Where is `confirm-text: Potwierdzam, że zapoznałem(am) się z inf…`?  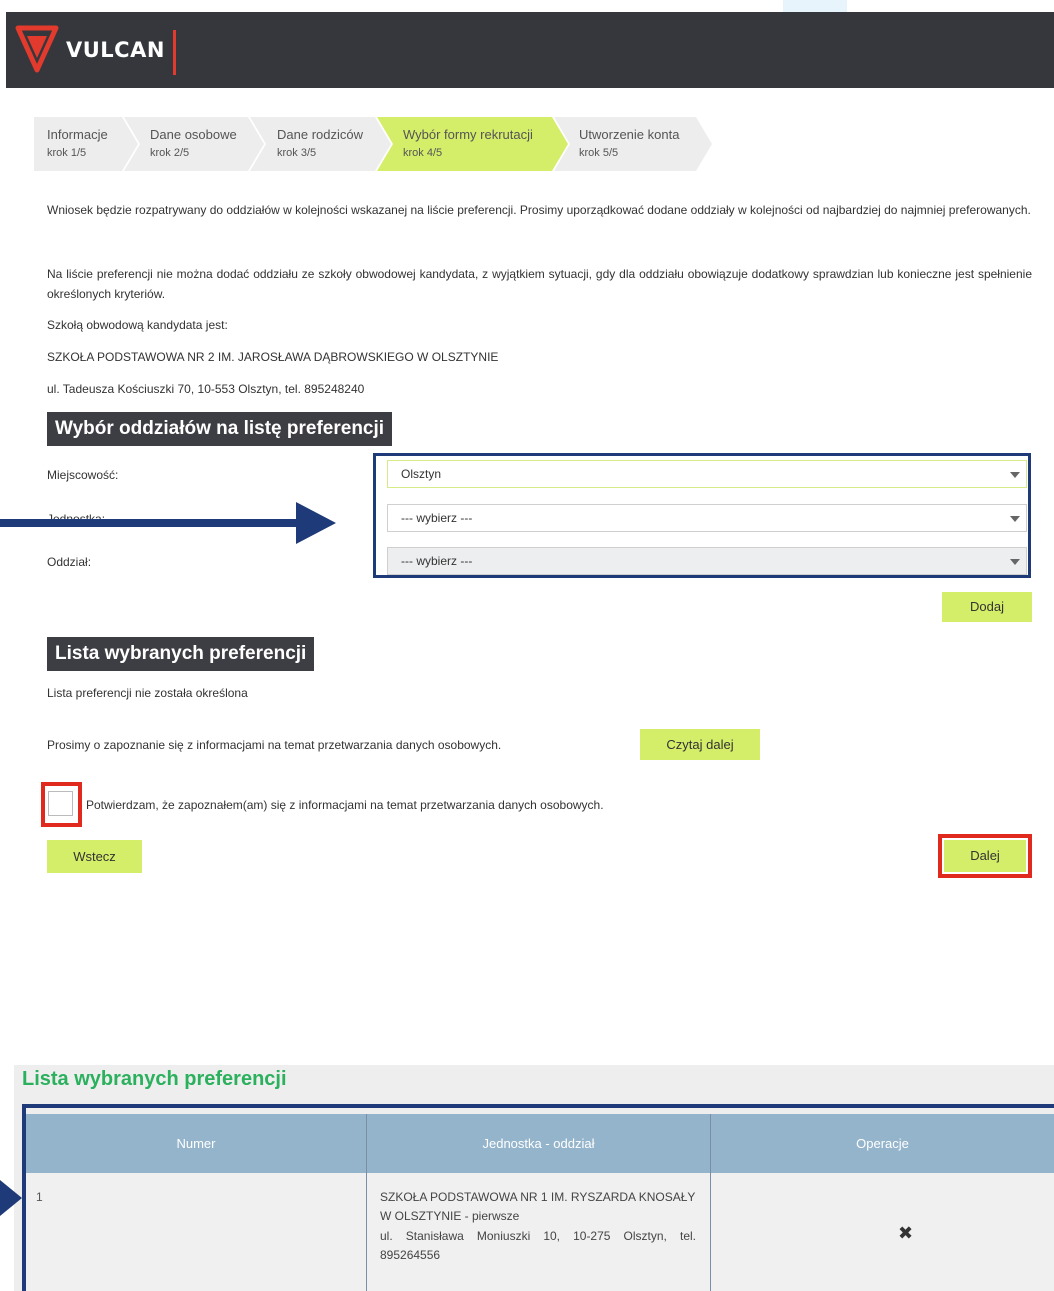 confirm-text: Potwierdzam, że zapoznałem(am) się z inf… is located at coordinates (345, 805).